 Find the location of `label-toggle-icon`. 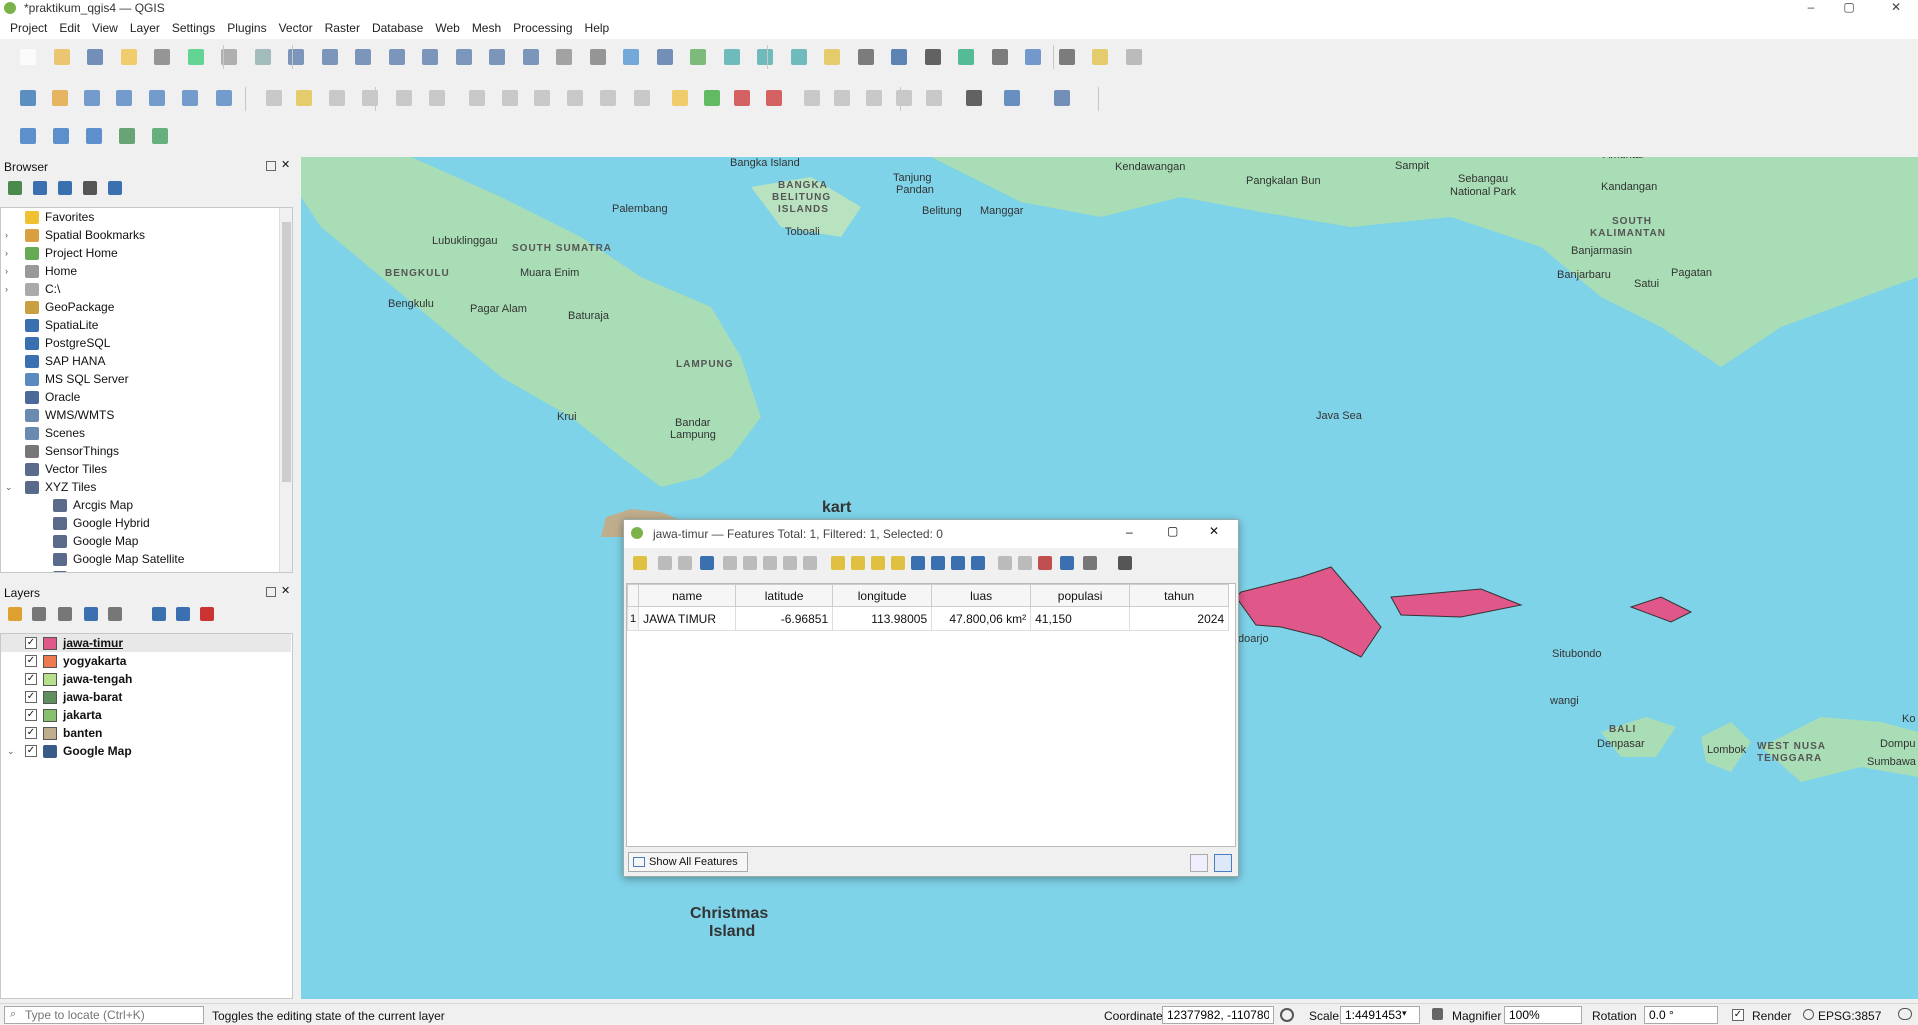

label-toggle-icon is located at coordinates (904, 98).